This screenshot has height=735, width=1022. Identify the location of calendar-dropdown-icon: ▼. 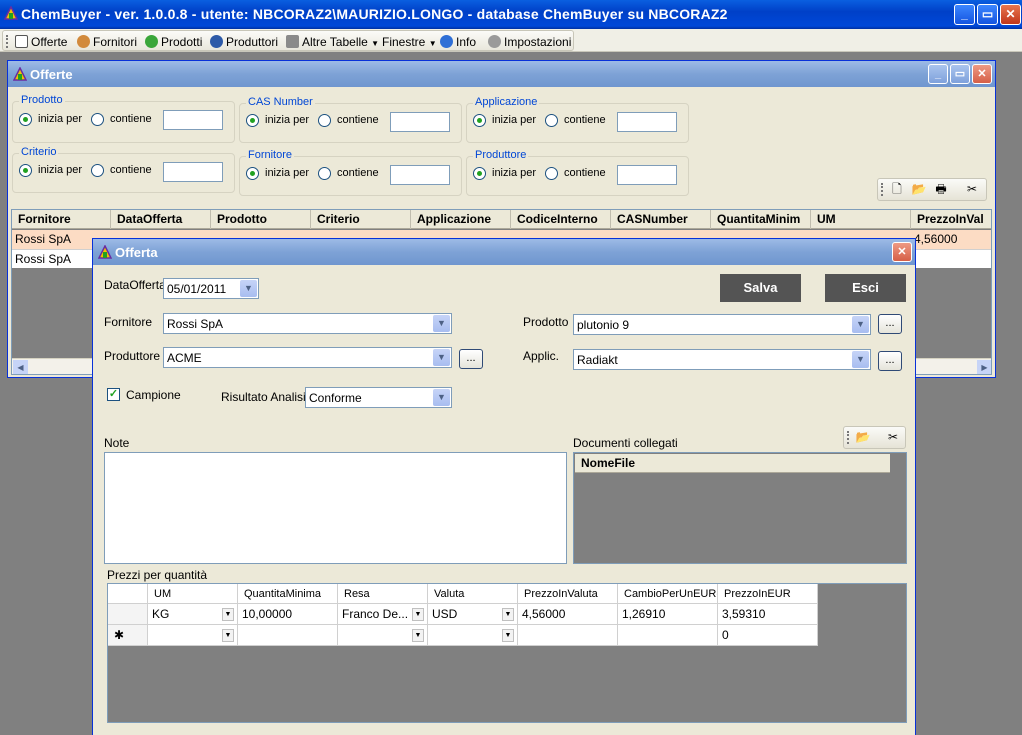
(248, 288).